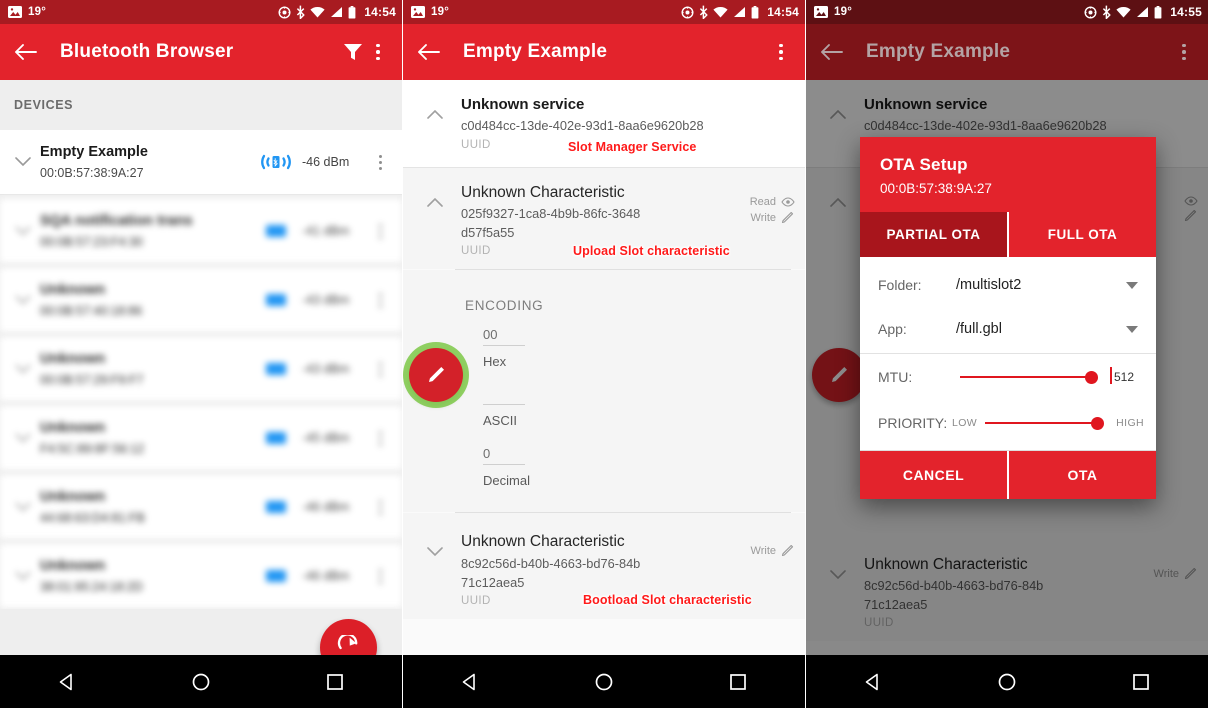  I want to click on encoding-label: ASCII, so click(500, 421).